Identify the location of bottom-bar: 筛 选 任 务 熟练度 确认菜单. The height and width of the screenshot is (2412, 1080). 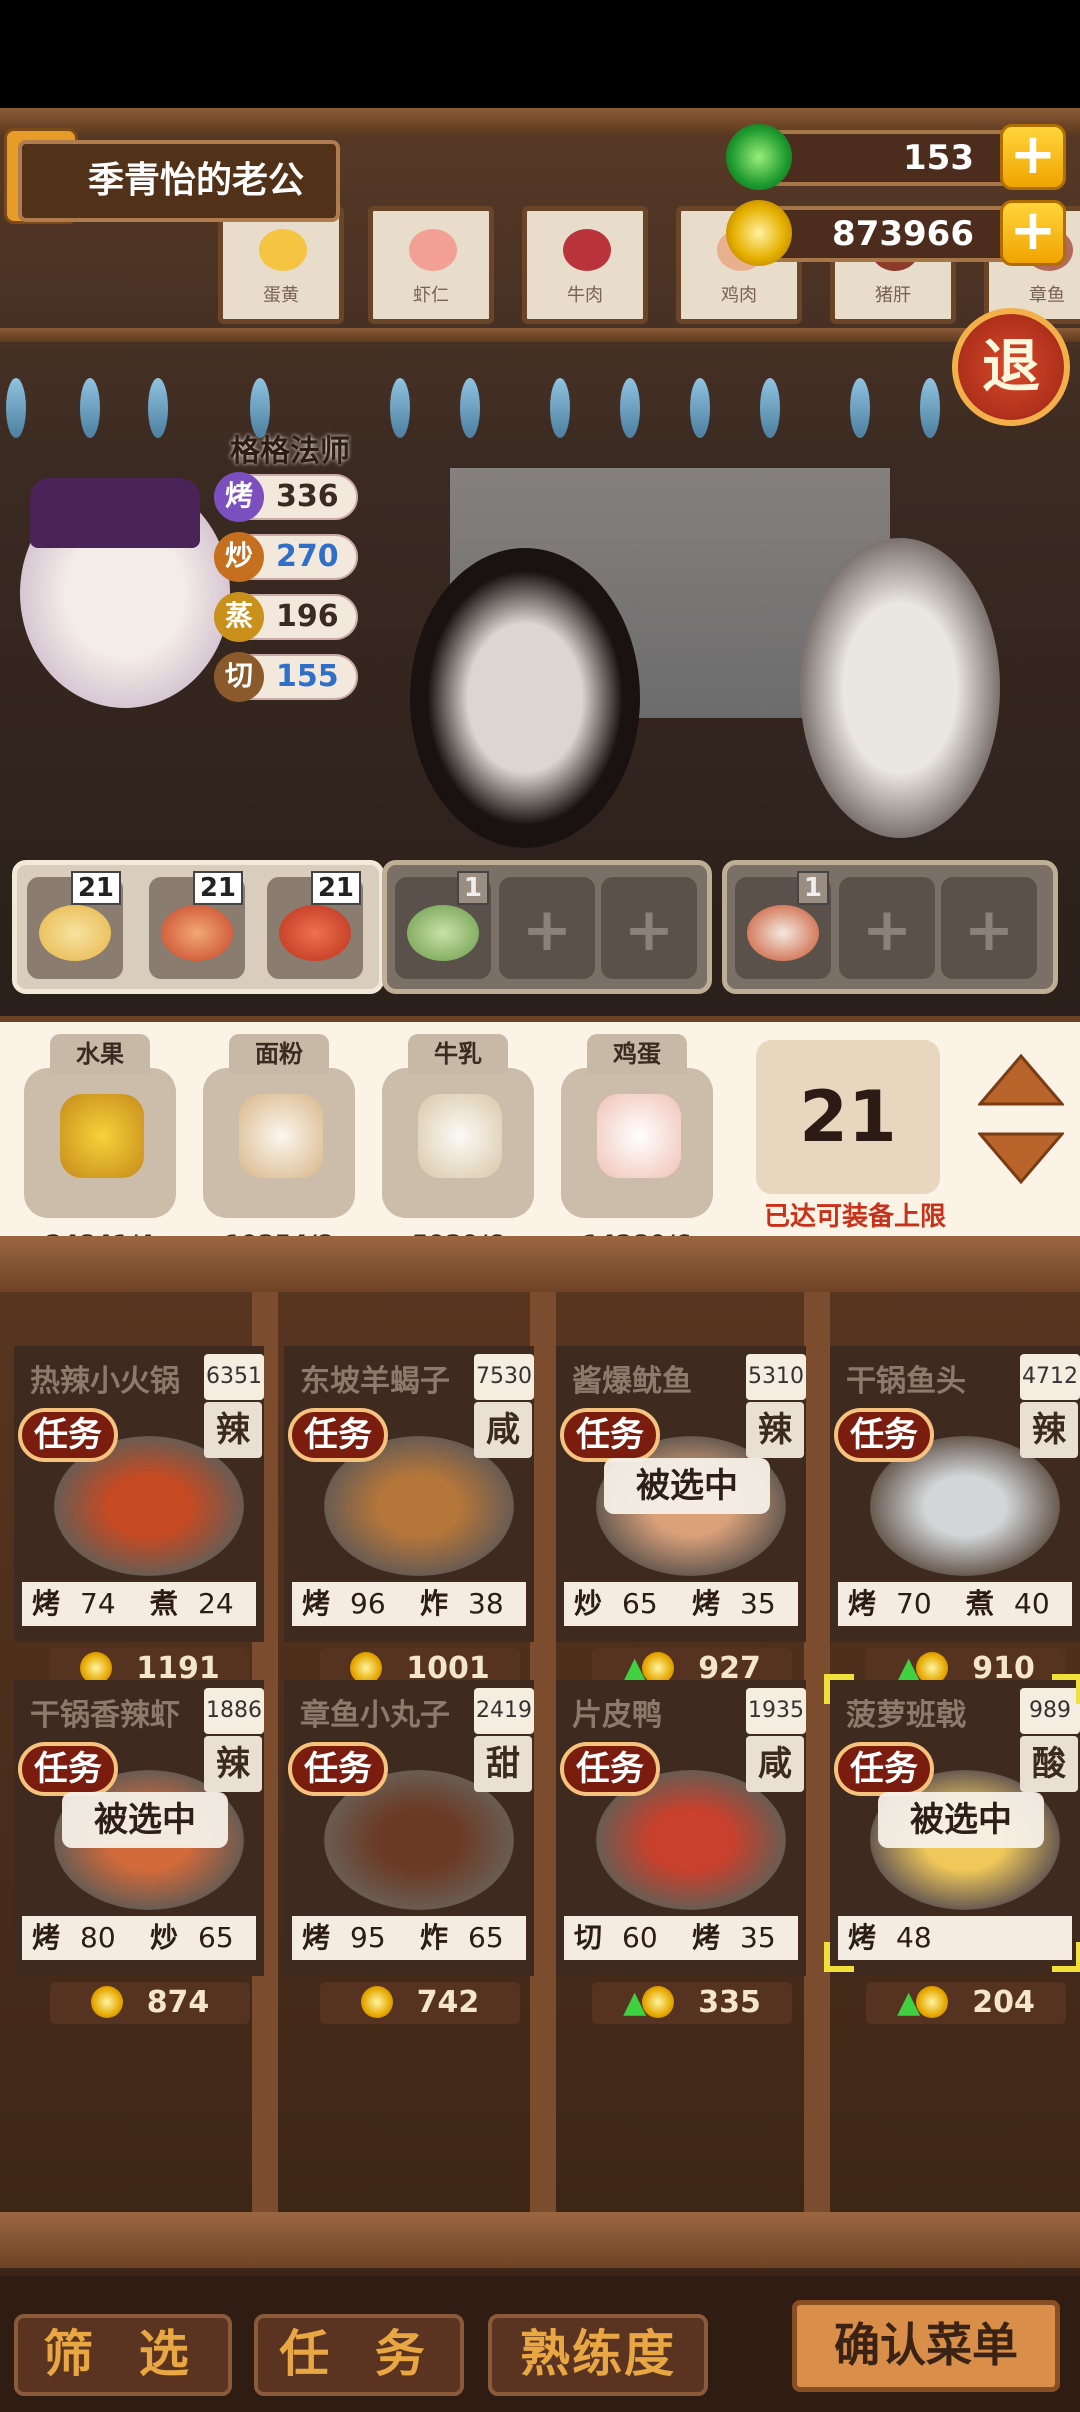
(540, 2344).